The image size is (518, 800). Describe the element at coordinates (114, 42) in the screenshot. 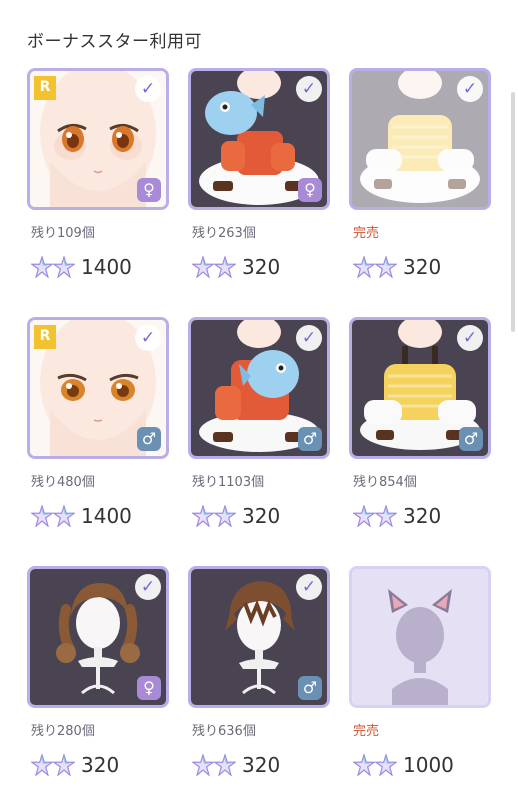

I see `panel-title: ボーナススター利用可` at that location.